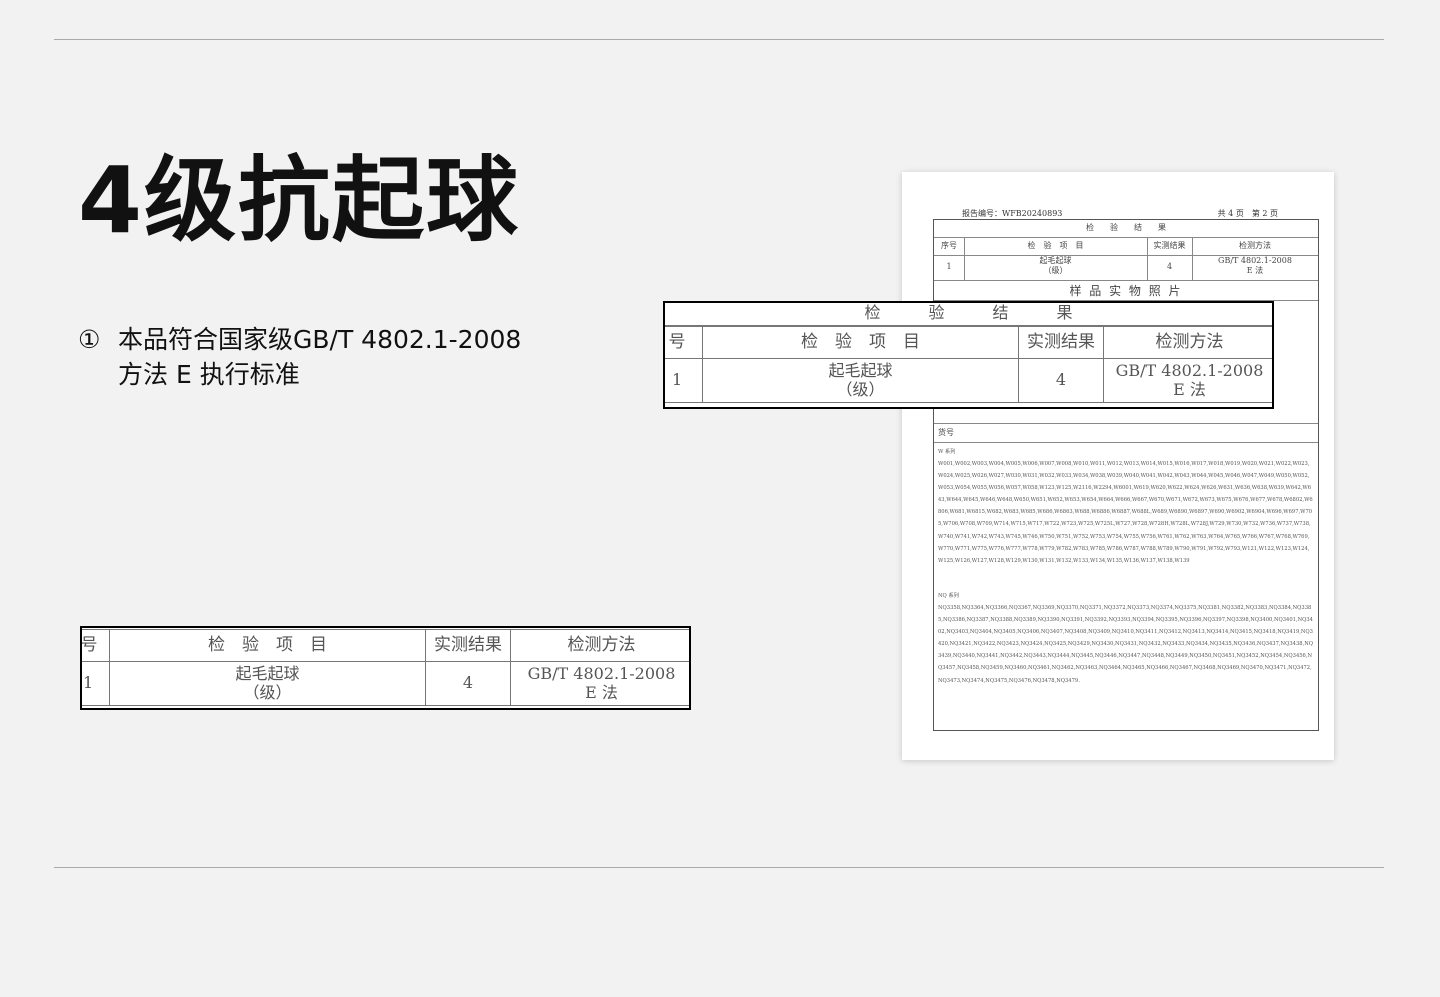 This screenshot has width=1440, height=997. I want to click on report-method-standard: GB/T 4802.1-2008, so click(1255, 260).